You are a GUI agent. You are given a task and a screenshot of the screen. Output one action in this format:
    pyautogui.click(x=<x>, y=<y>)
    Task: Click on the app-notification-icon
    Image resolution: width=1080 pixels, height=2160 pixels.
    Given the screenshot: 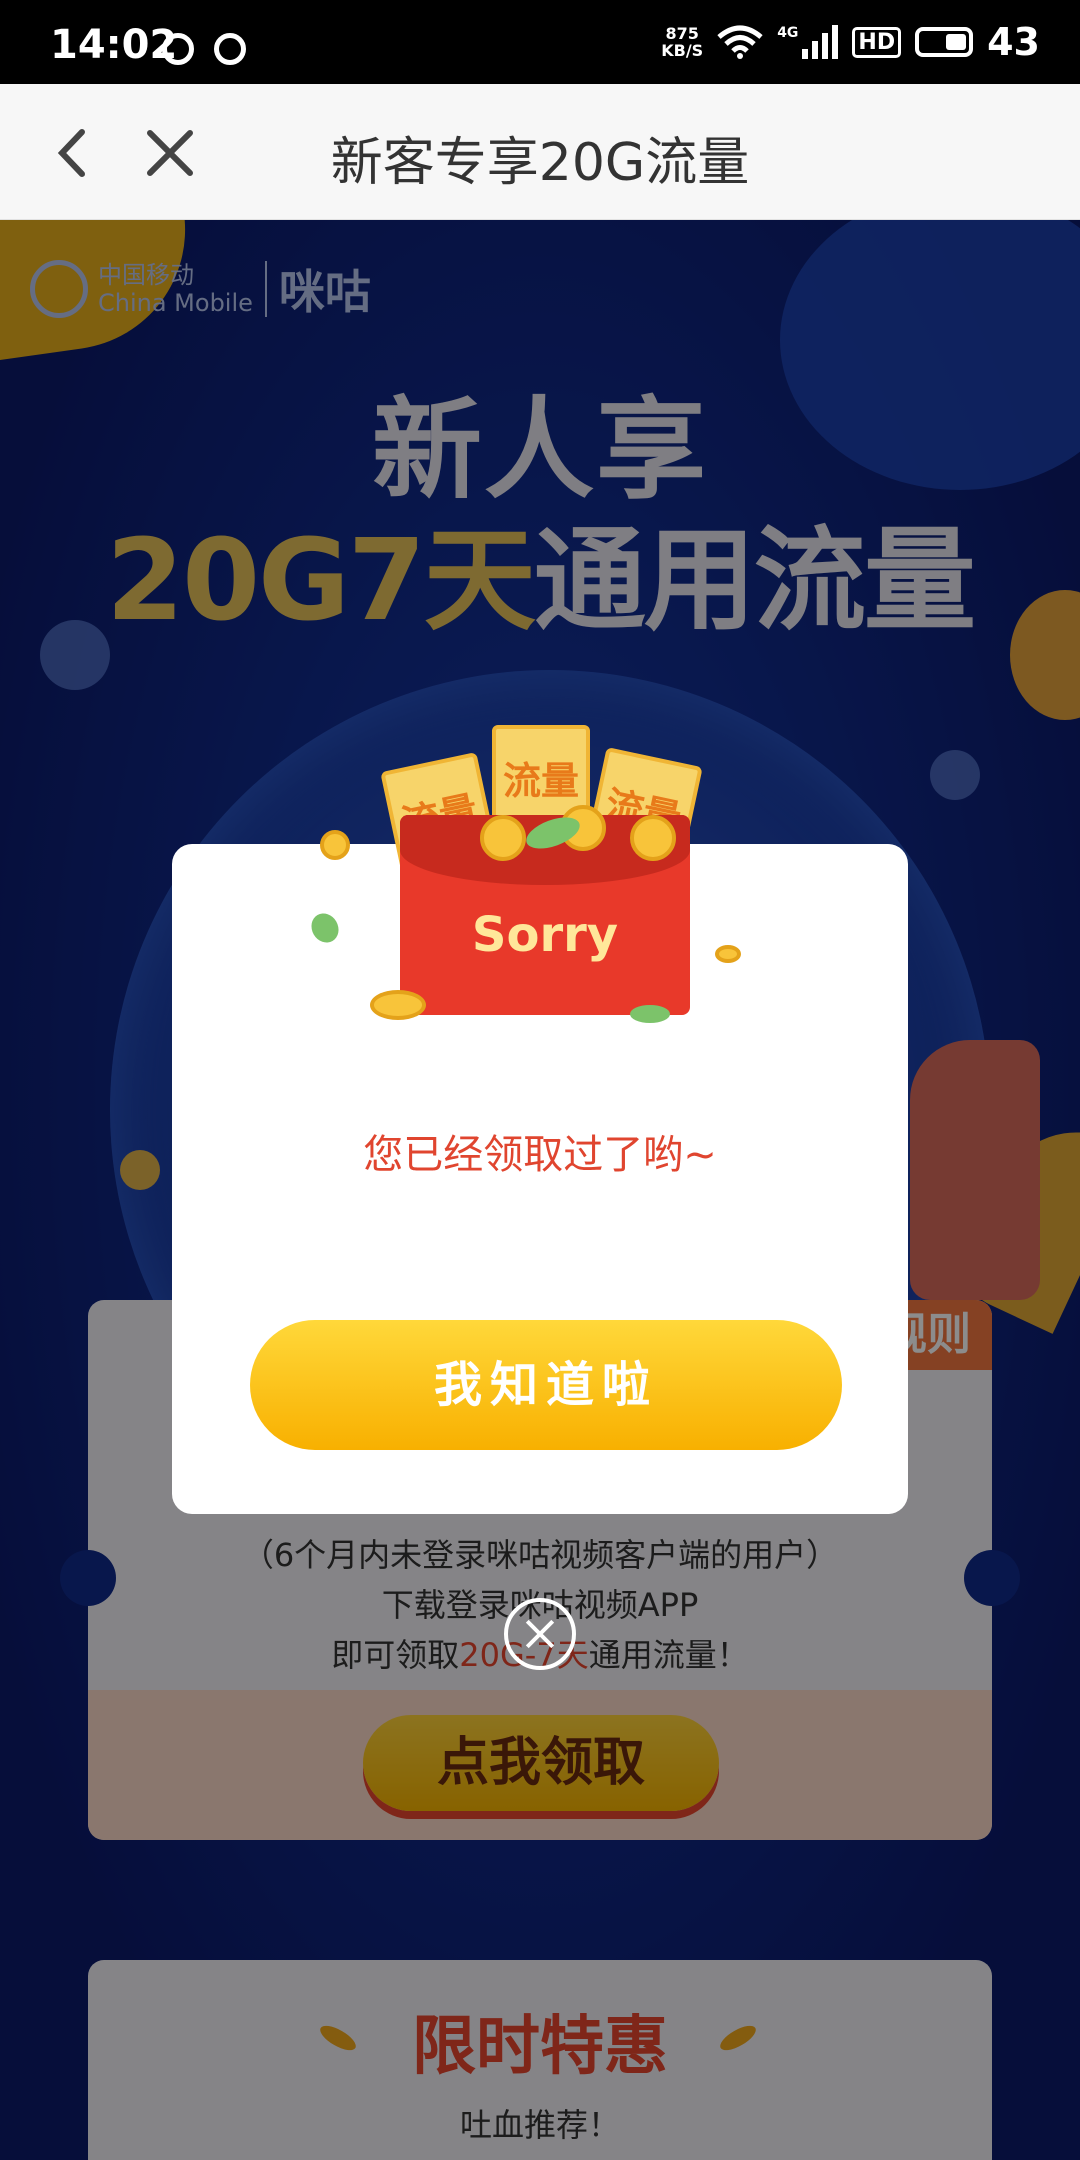 What is the action you would take?
    pyautogui.click(x=230, y=49)
    